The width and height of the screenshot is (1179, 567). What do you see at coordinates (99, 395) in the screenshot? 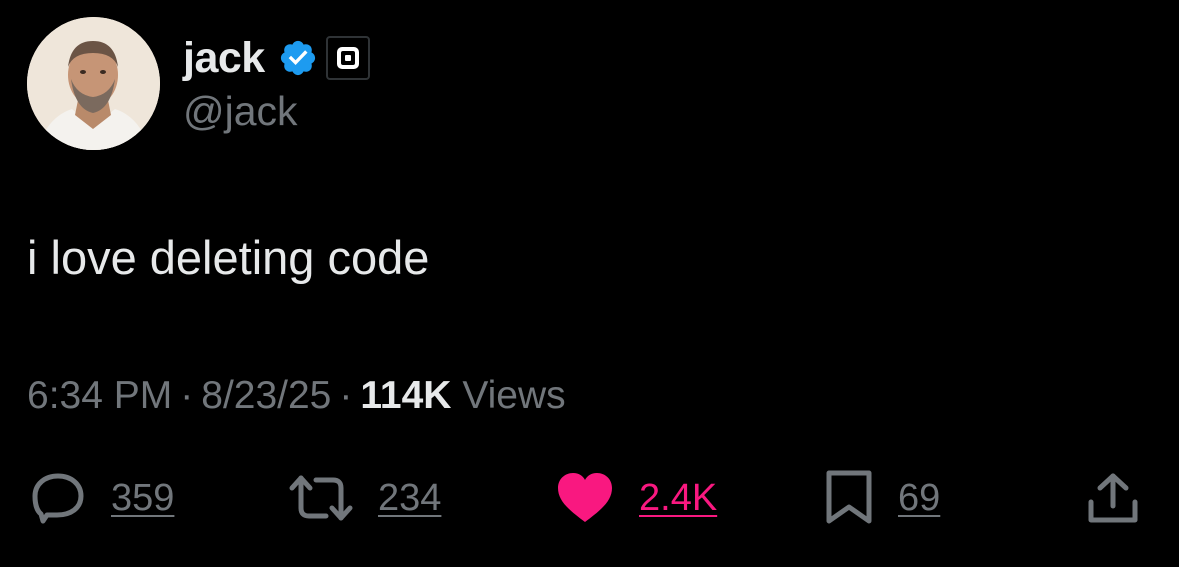
I see `tweet-time: 6:34 PM` at bounding box center [99, 395].